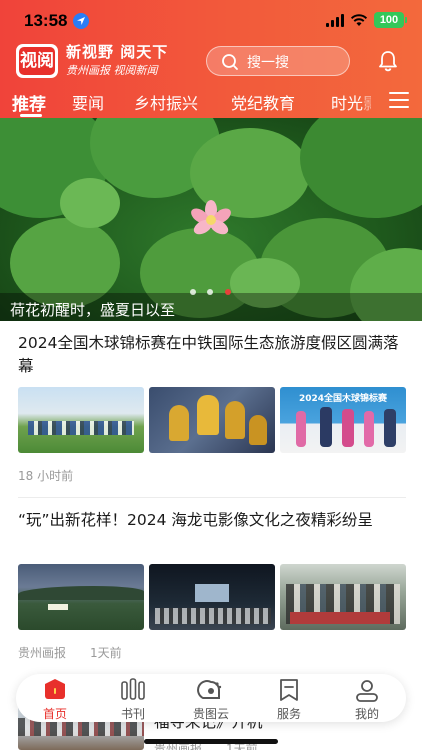  I want to click on article-title: “玩”出新花样！2024 海龙屯影像文化之夜精彩纷呈, so click(212, 520).